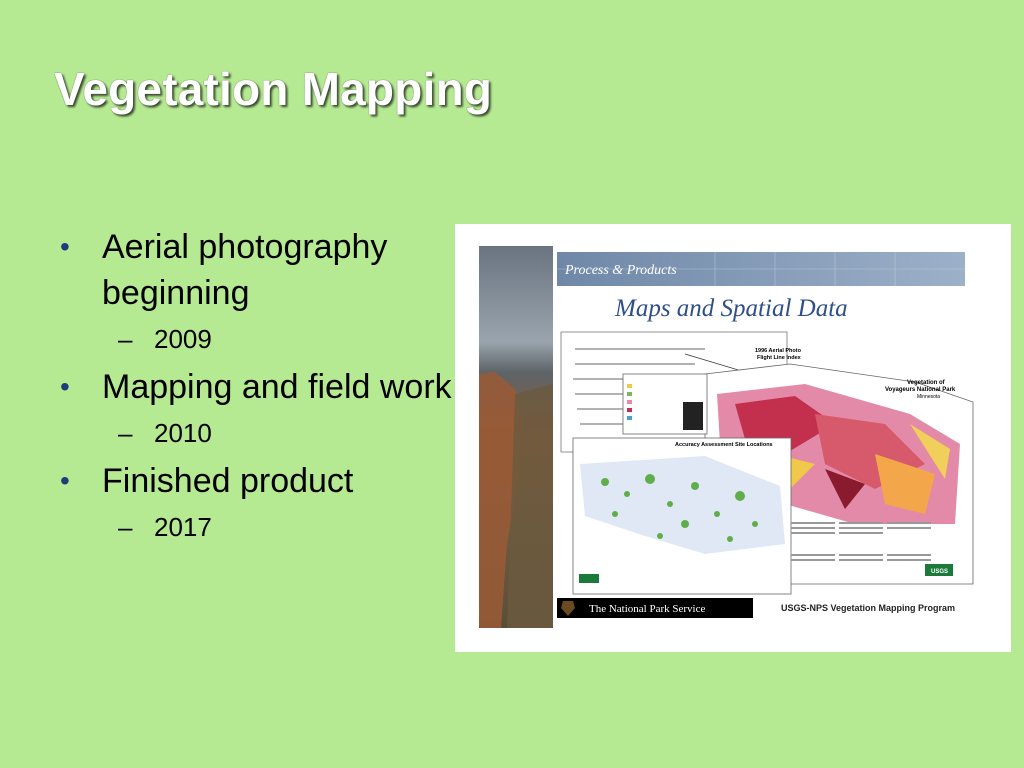  I want to click on program-text: USGS-NPS Vegetation Mapping Program, so click(868, 608).